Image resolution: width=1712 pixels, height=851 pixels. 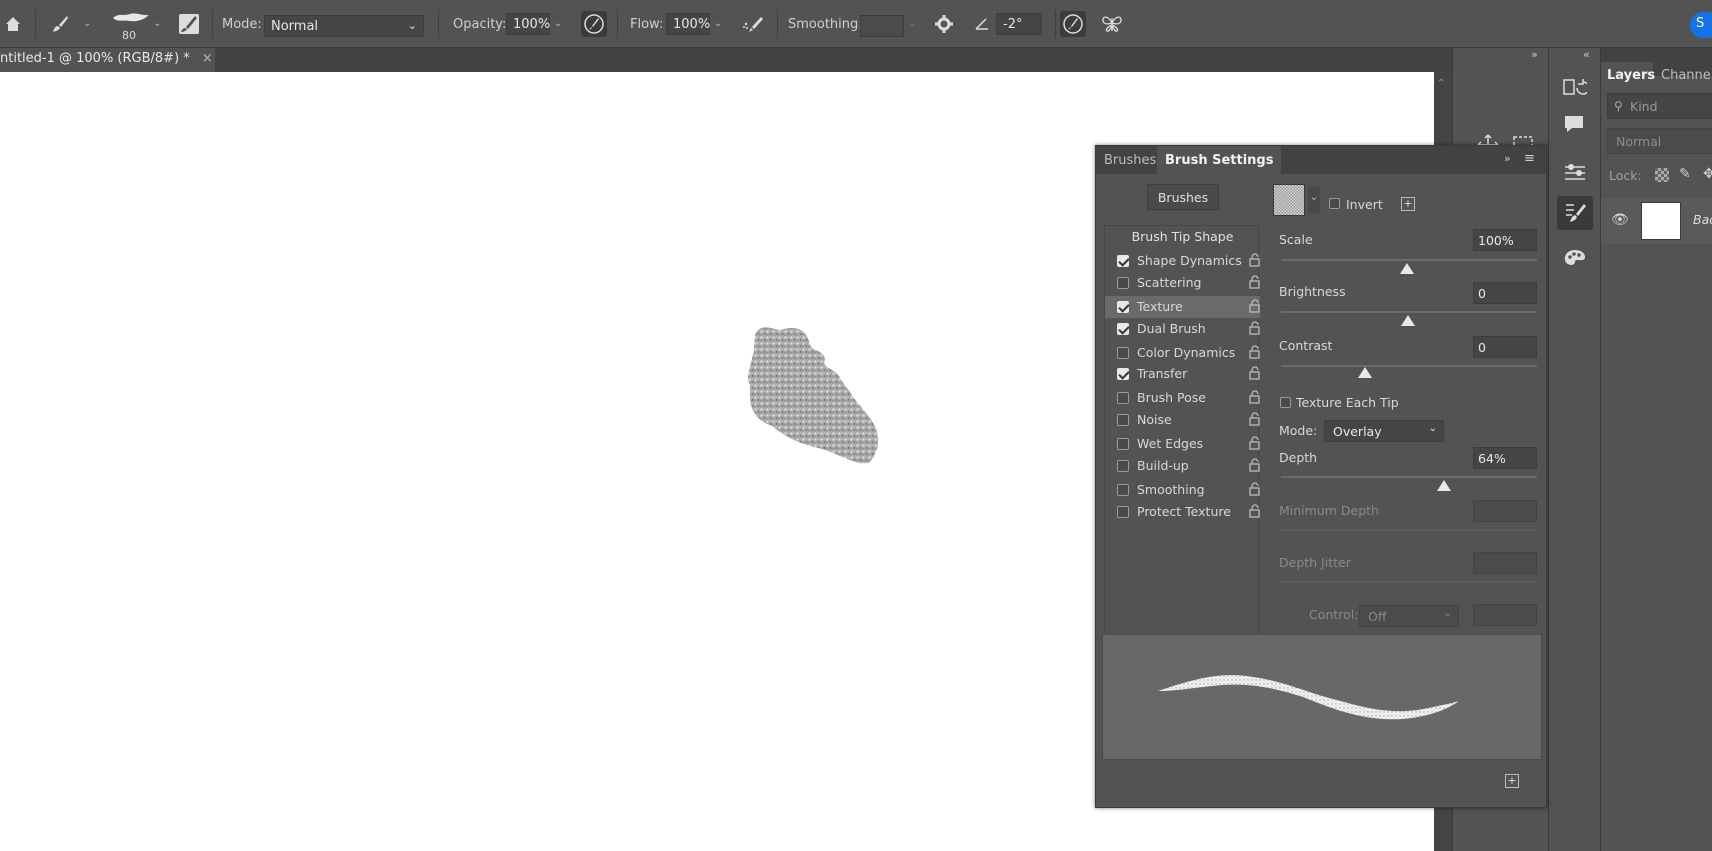 What do you see at coordinates (1659, 141) in the screenshot?
I see `layer-blend-mode-select: Normal` at bounding box center [1659, 141].